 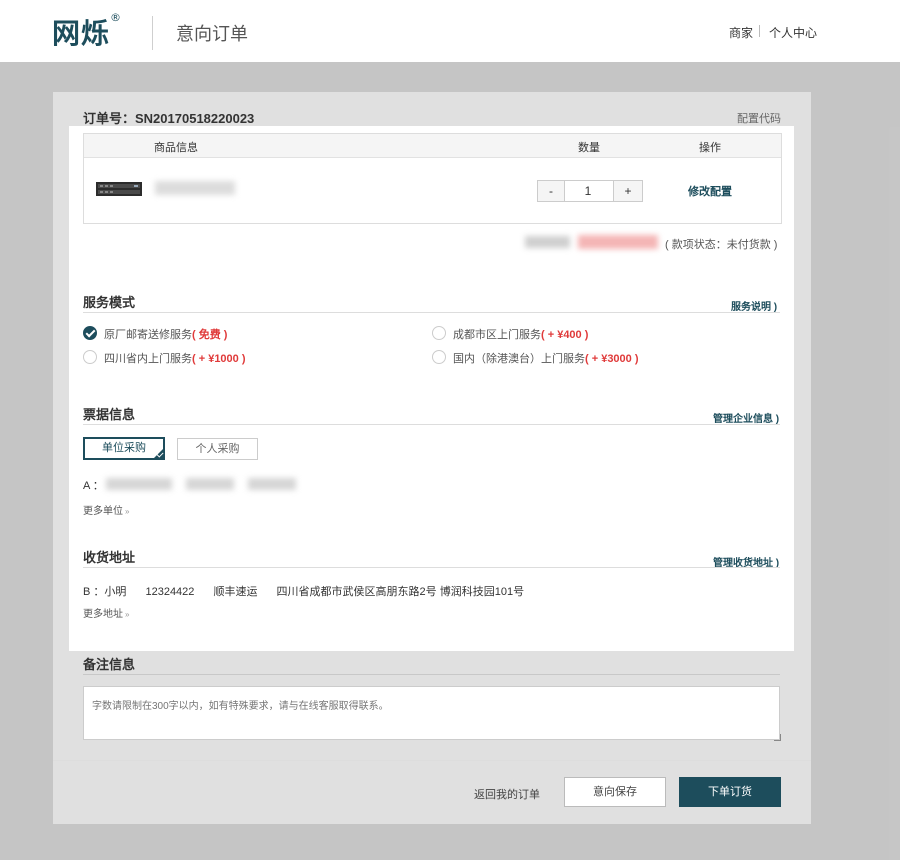 I want to click on logo-text: 网烁, so click(x=81, y=33).